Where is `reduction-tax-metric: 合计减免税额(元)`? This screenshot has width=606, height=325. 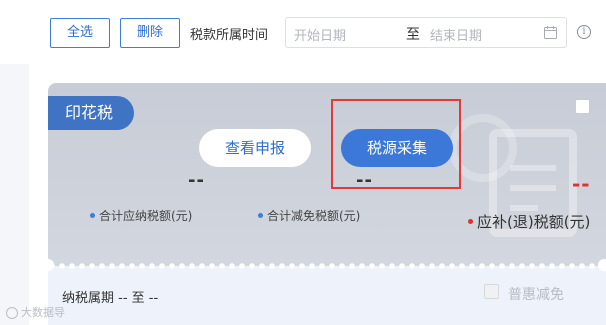
reduction-tax-metric: 合计减免税额(元) is located at coordinates (309, 215).